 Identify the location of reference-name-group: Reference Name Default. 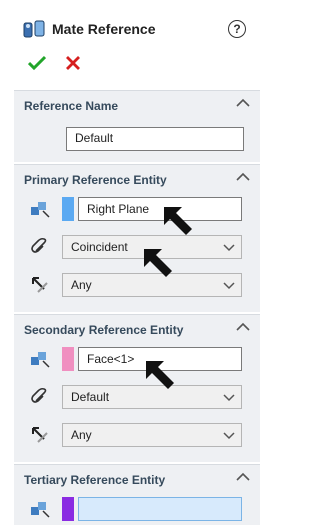
(137, 126).